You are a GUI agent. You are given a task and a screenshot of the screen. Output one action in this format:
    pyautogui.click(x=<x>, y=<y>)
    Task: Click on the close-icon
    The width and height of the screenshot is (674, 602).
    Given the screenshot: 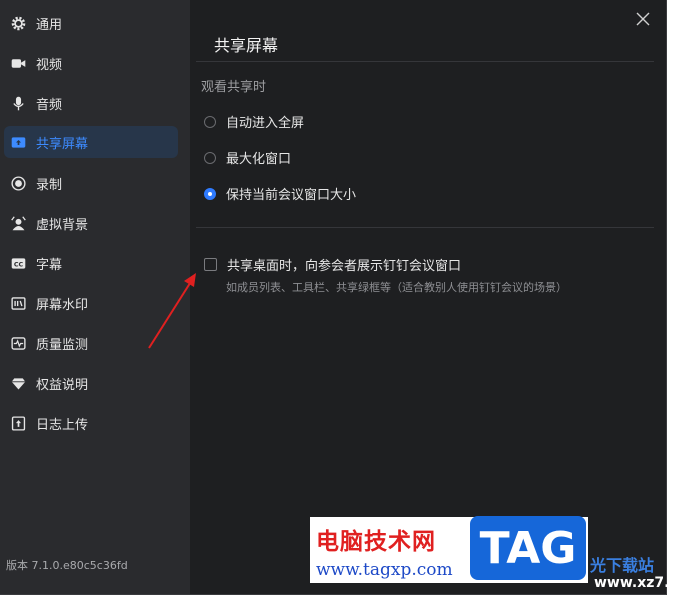 What is the action you would take?
    pyautogui.click(x=643, y=19)
    